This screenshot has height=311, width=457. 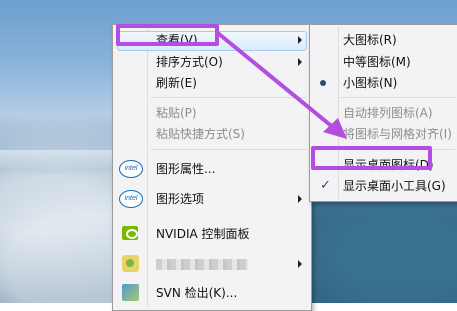 What do you see at coordinates (200, 134) in the screenshot?
I see `menu-item-label: 粘贴快捷方式(S)` at bounding box center [200, 134].